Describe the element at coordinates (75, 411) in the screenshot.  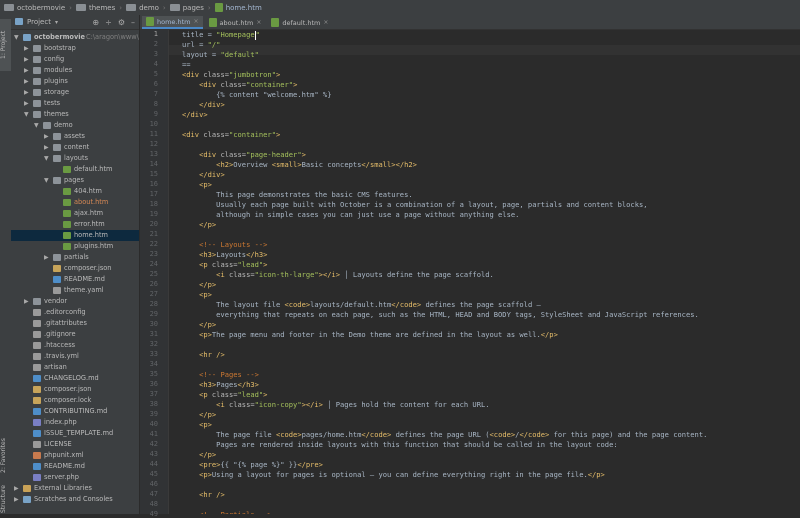
I see `tree-item: CONTRIBUTING.md` at that location.